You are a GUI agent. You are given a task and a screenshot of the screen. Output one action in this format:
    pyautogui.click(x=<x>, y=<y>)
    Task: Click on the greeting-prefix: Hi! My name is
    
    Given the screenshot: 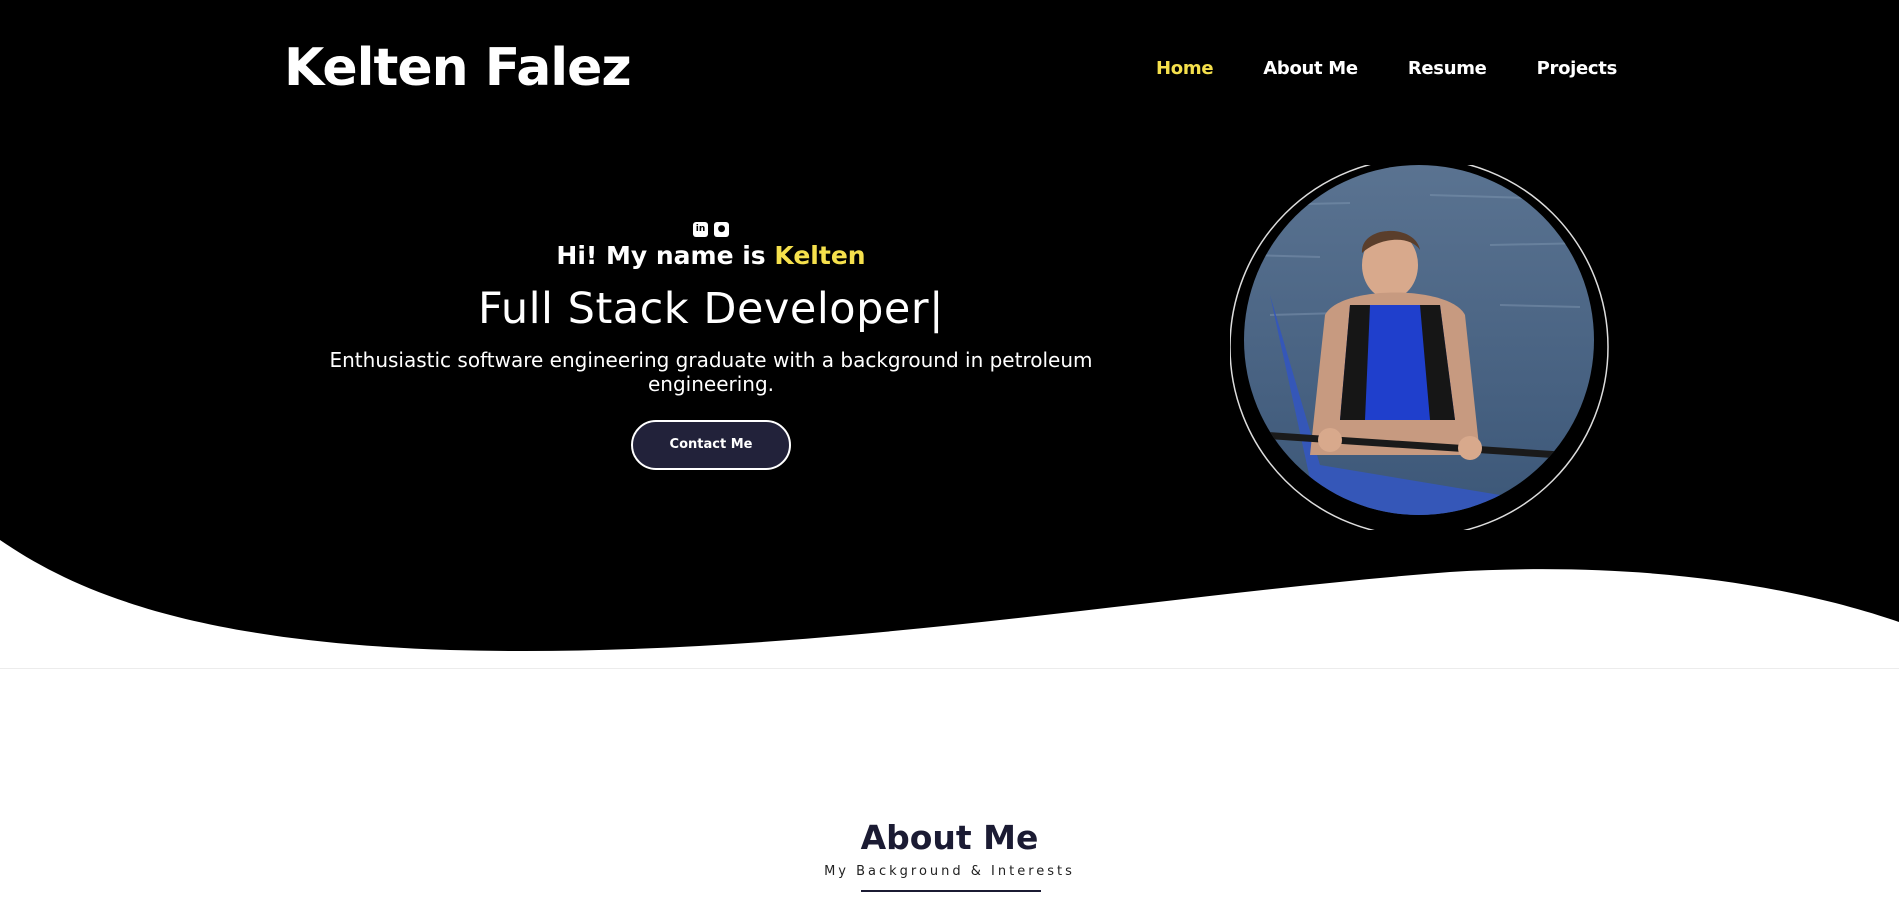 What is the action you would take?
    pyautogui.click(x=661, y=255)
    